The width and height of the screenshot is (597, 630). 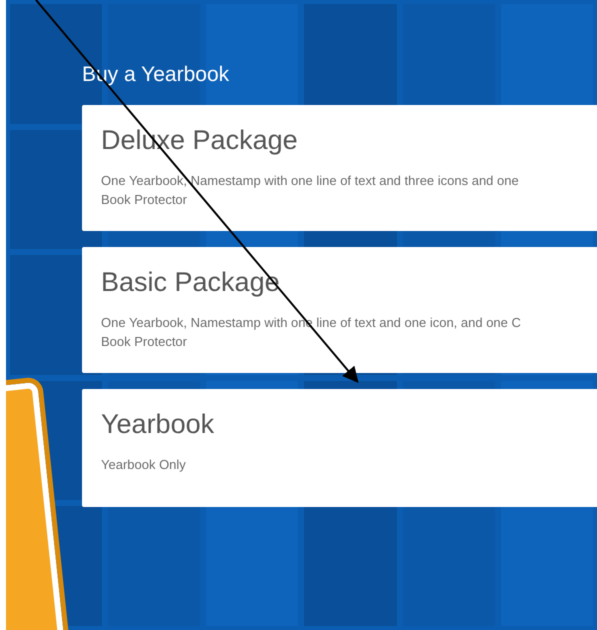 What do you see at coordinates (157, 424) in the screenshot?
I see `package-title: Yearbook` at bounding box center [157, 424].